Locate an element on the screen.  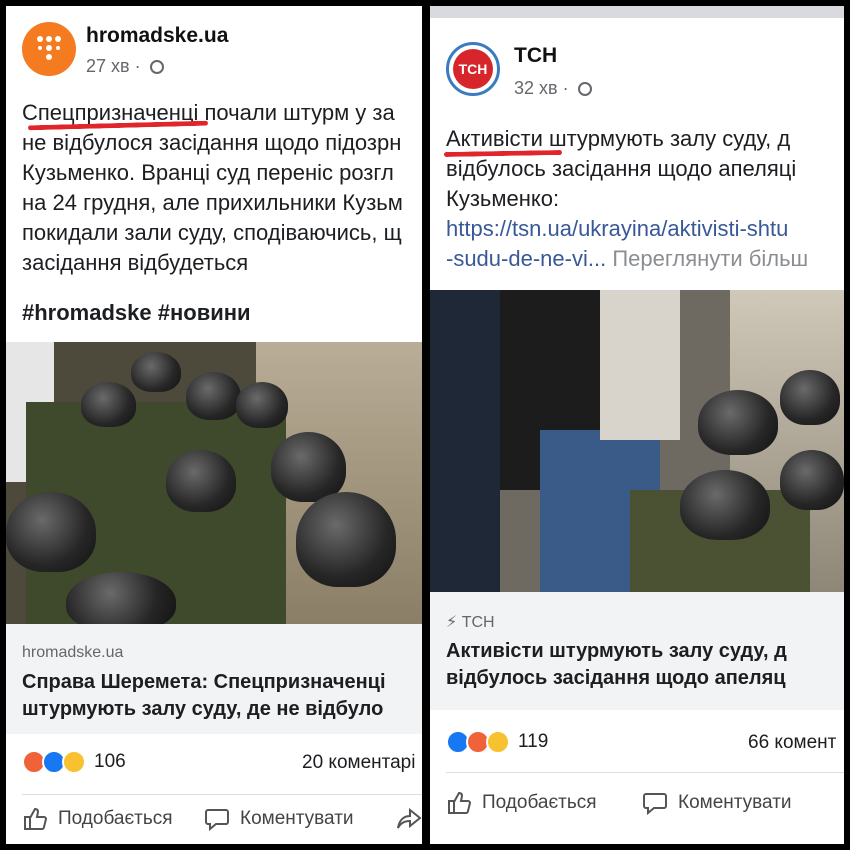
card-source: ⚡ ТСН is located at coordinates (470, 622).